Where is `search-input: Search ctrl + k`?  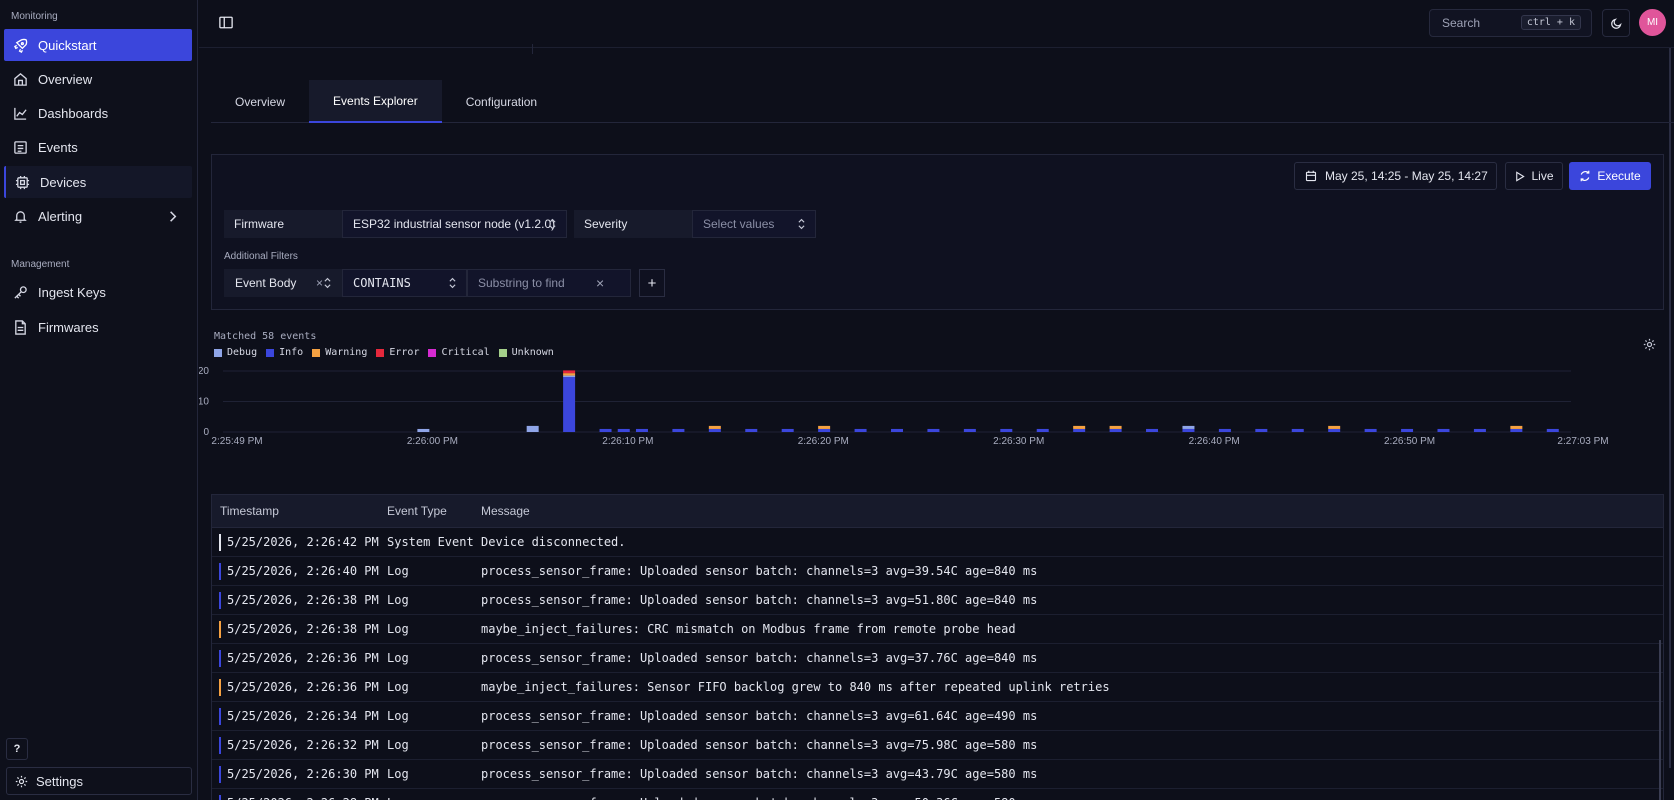
search-input: Search ctrl + k is located at coordinates (1510, 23).